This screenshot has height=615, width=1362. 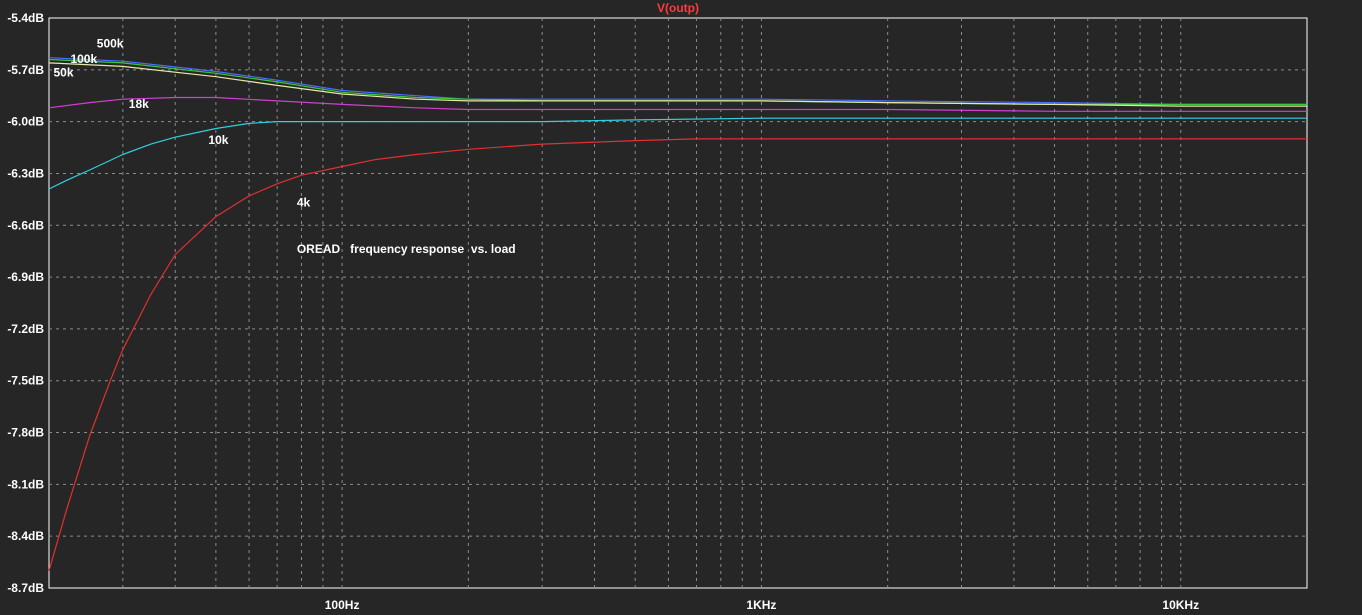 I want to click on x-axis-ticks: 100Hz 1KHz 10KHz, so click(x=762, y=605).